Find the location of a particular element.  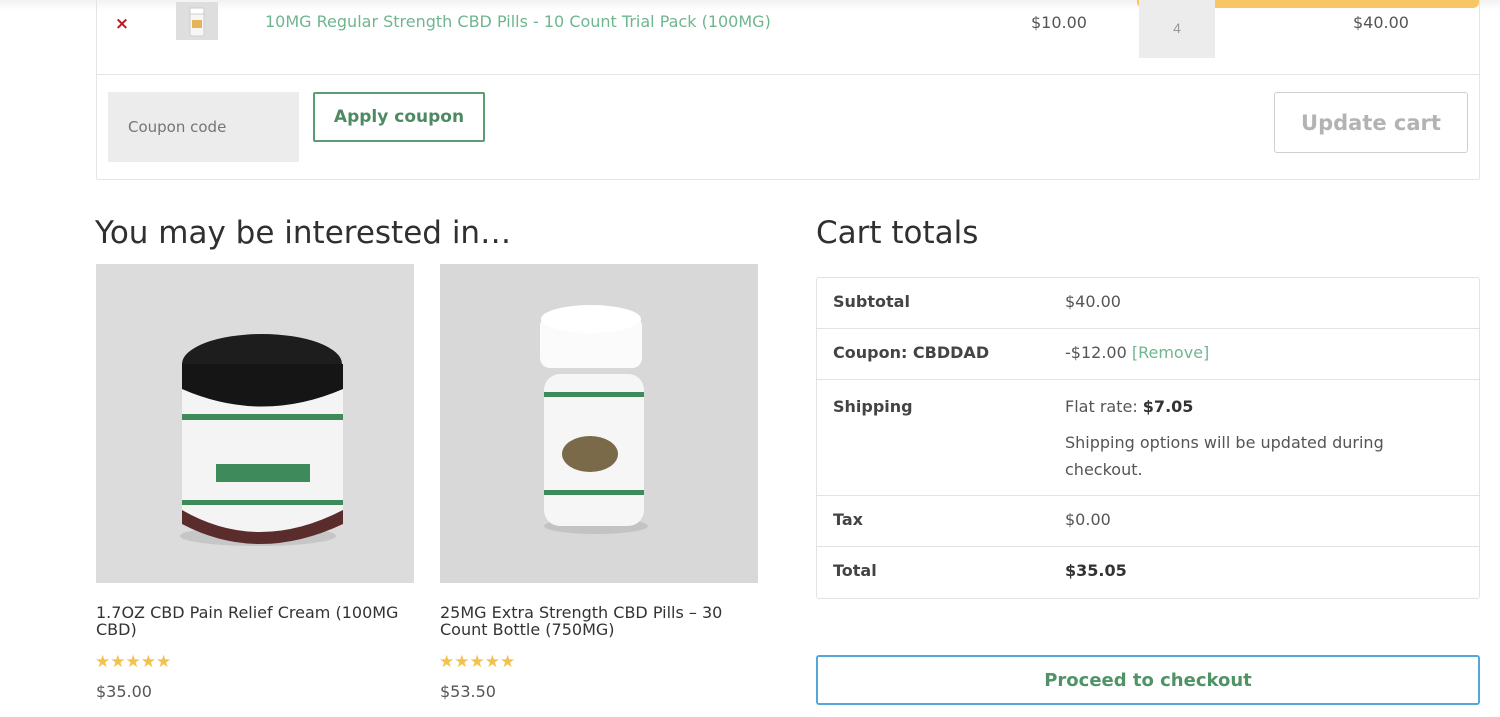

remove-item-icon: × is located at coordinates (122, 24).